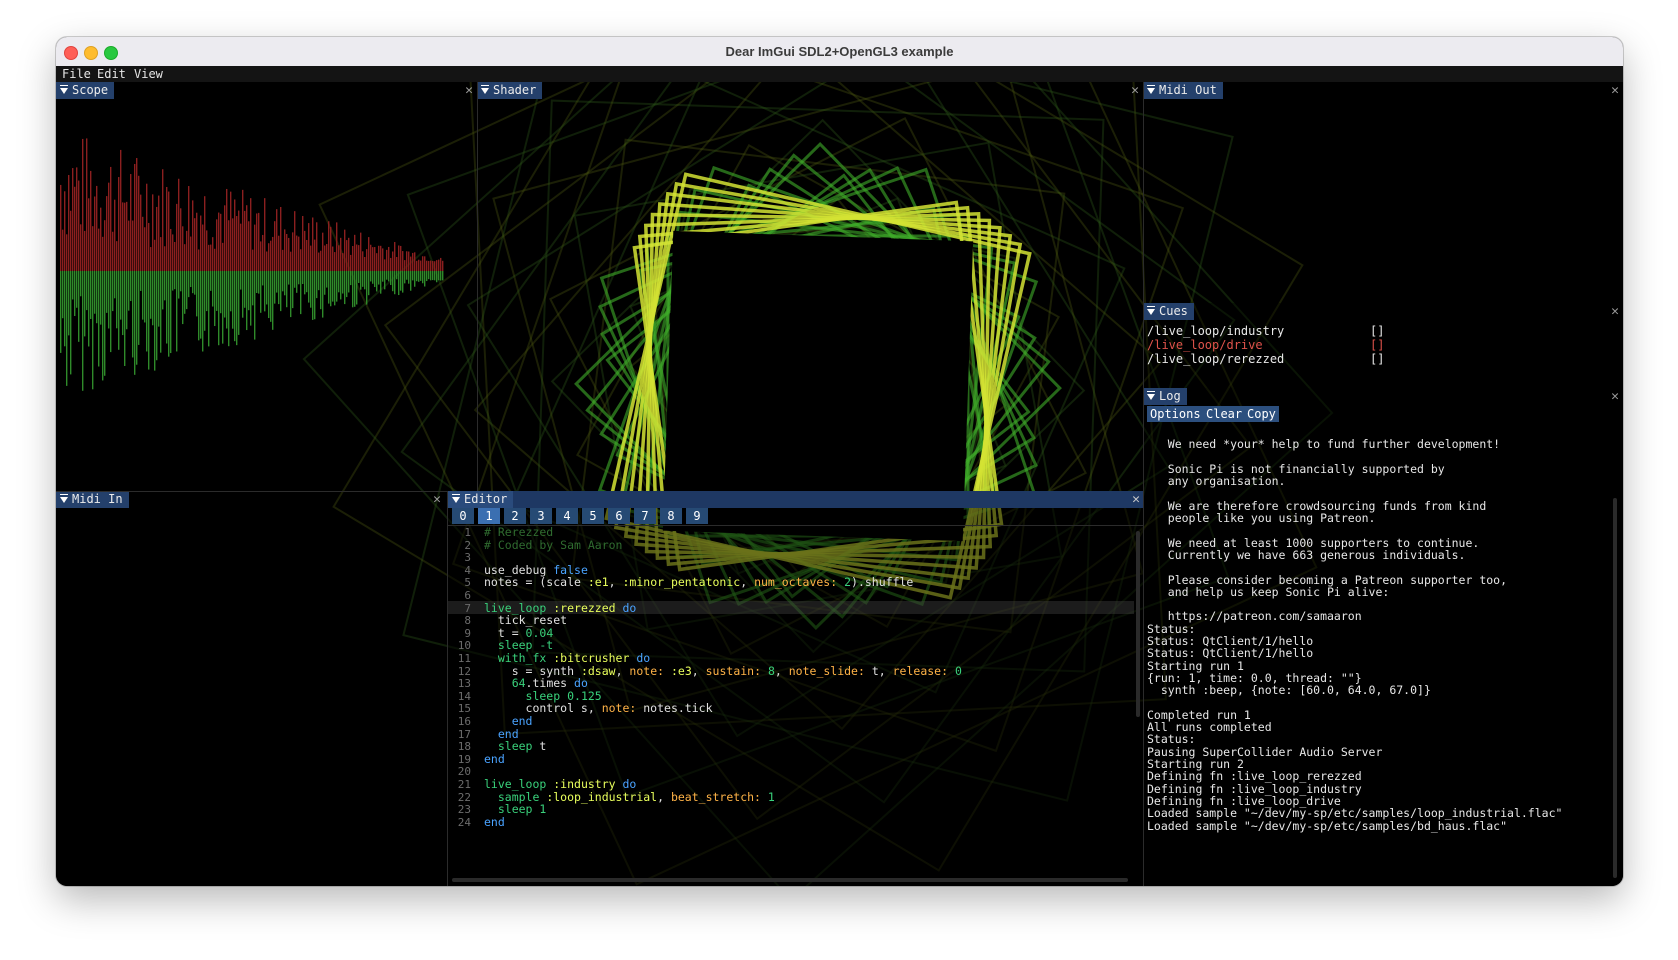 The width and height of the screenshot is (1678, 960). What do you see at coordinates (796, 499) in the screenshot?
I see `editor-title-bar: Editor ✕` at bounding box center [796, 499].